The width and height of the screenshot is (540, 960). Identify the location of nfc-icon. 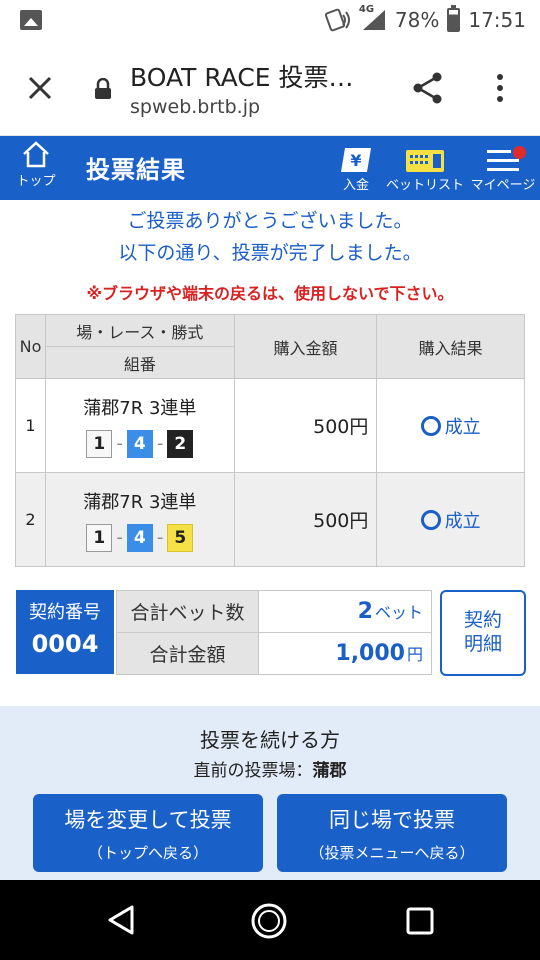
(337, 20).